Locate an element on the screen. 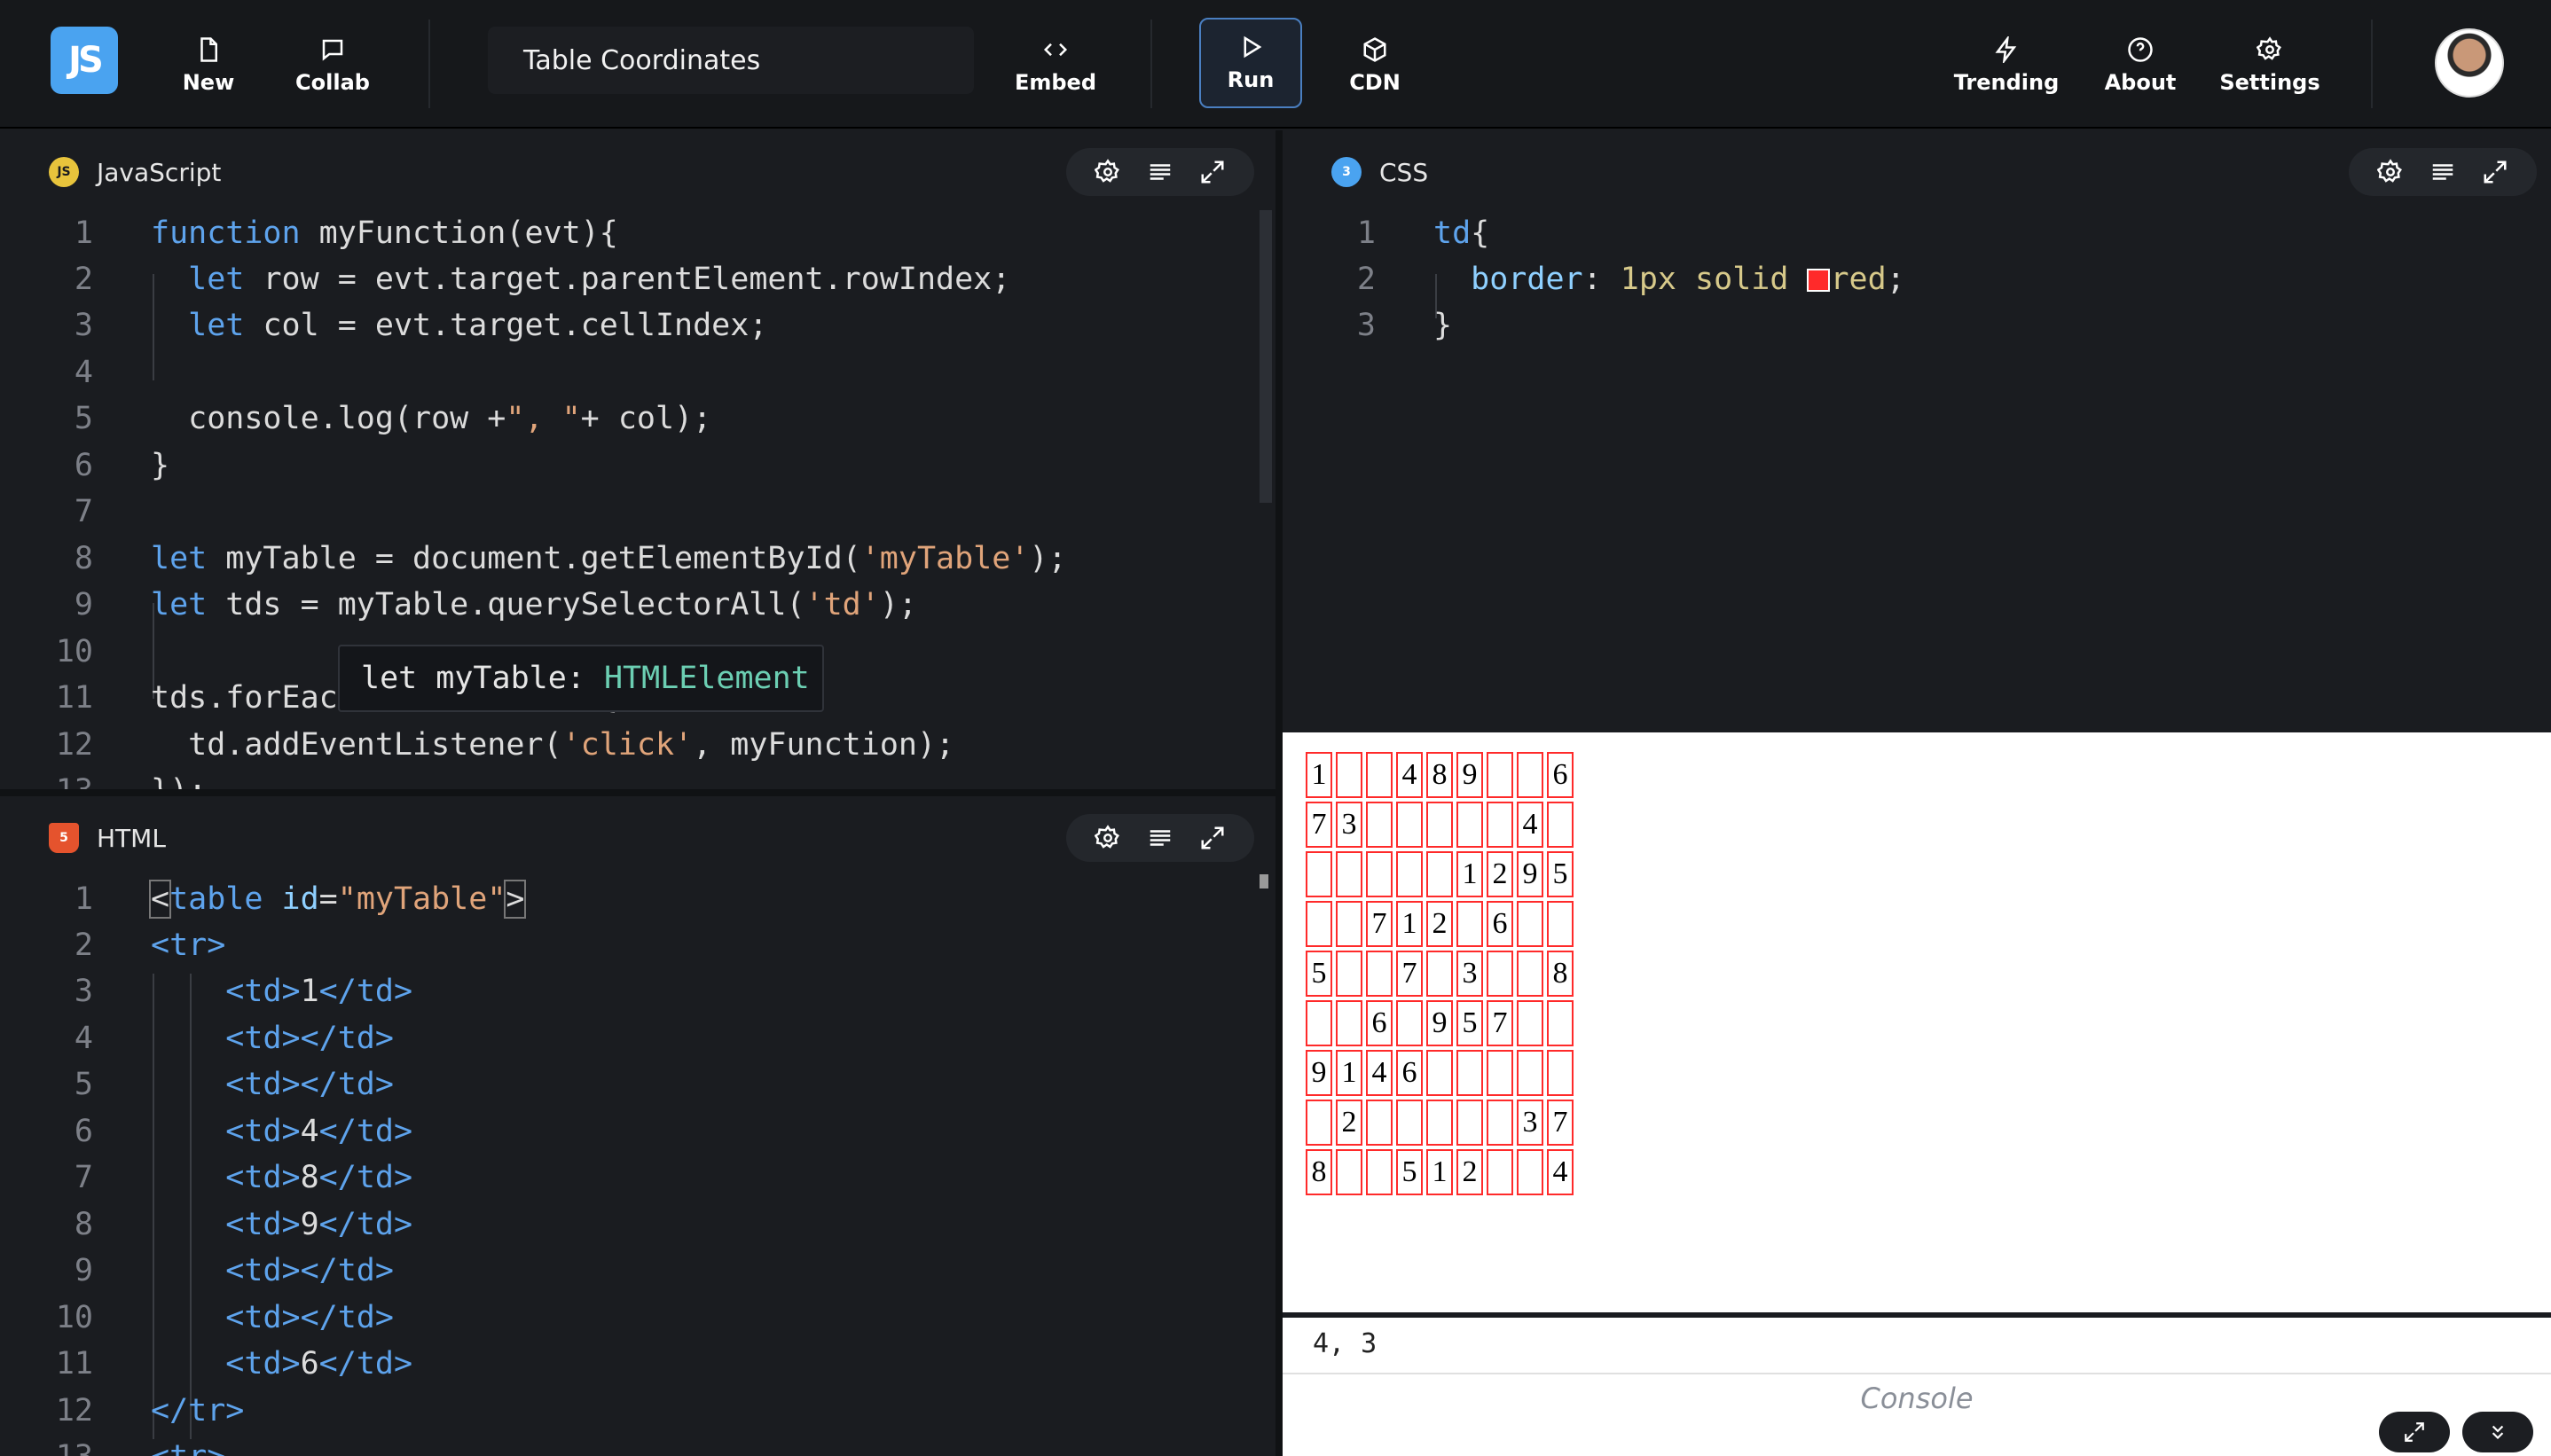 The height and width of the screenshot is (1456, 2551). project-title-input: Table Coordinates is located at coordinates (731, 60).